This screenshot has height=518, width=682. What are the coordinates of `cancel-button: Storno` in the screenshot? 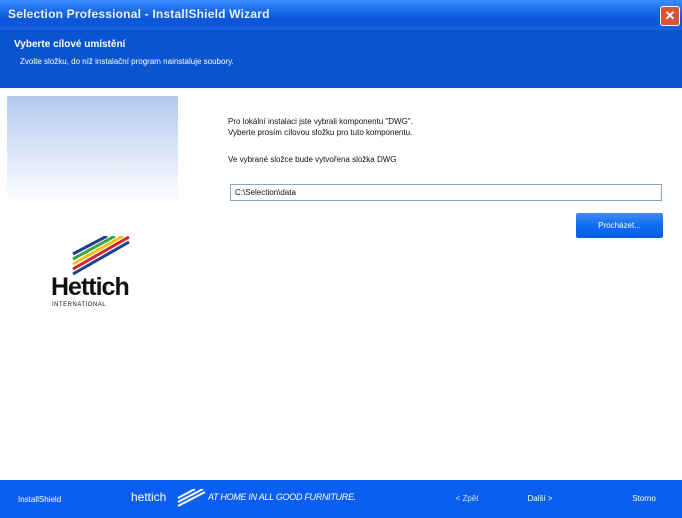 It's located at (644, 499).